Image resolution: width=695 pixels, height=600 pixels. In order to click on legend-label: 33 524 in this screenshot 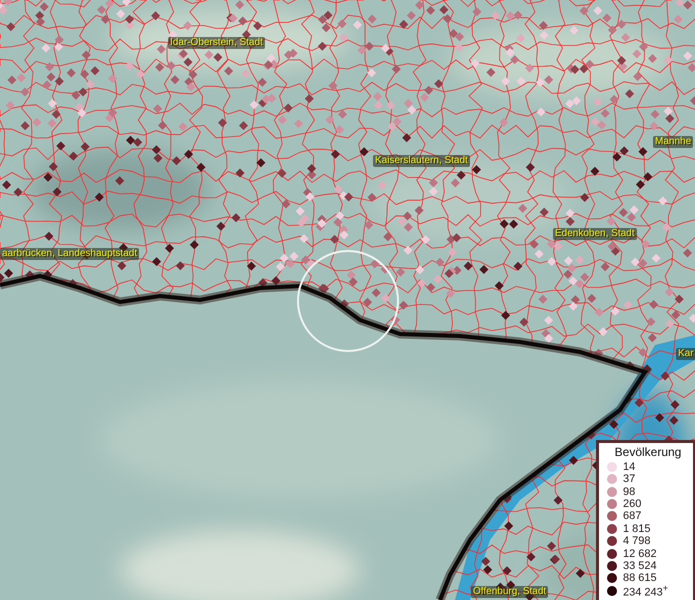, I will do `click(640, 566)`.